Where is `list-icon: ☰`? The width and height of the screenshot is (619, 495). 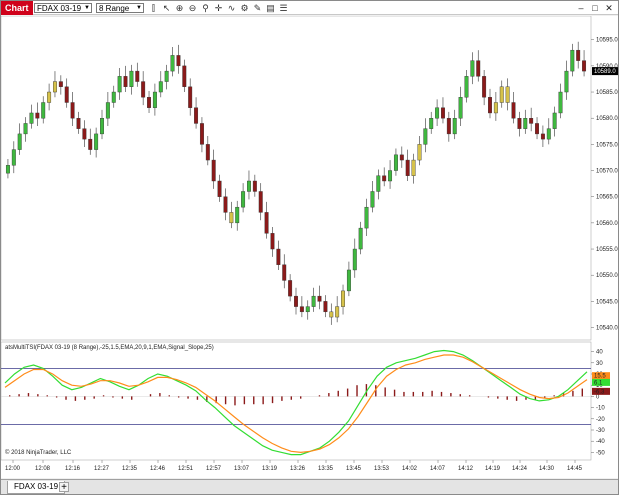
list-icon: ☰ is located at coordinates (283, 8).